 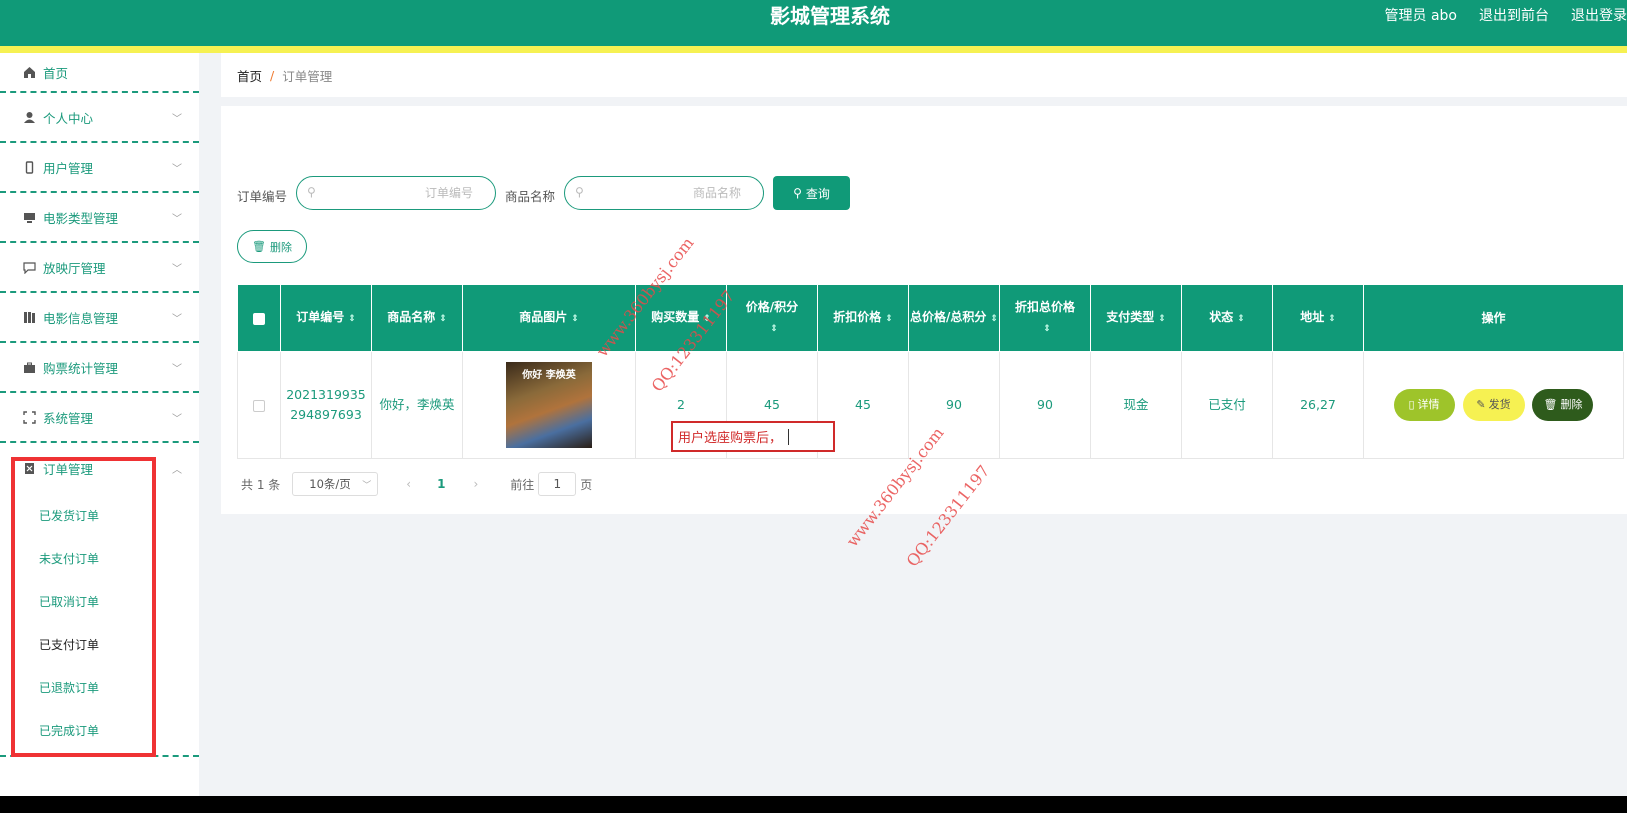 I want to click on breadcrumb-current: 订单管理, so click(x=307, y=76).